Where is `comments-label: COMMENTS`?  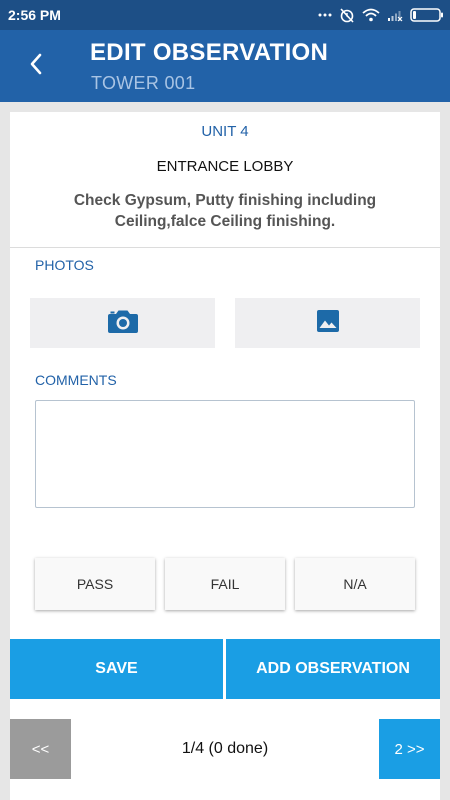 comments-label: COMMENTS is located at coordinates (76, 380).